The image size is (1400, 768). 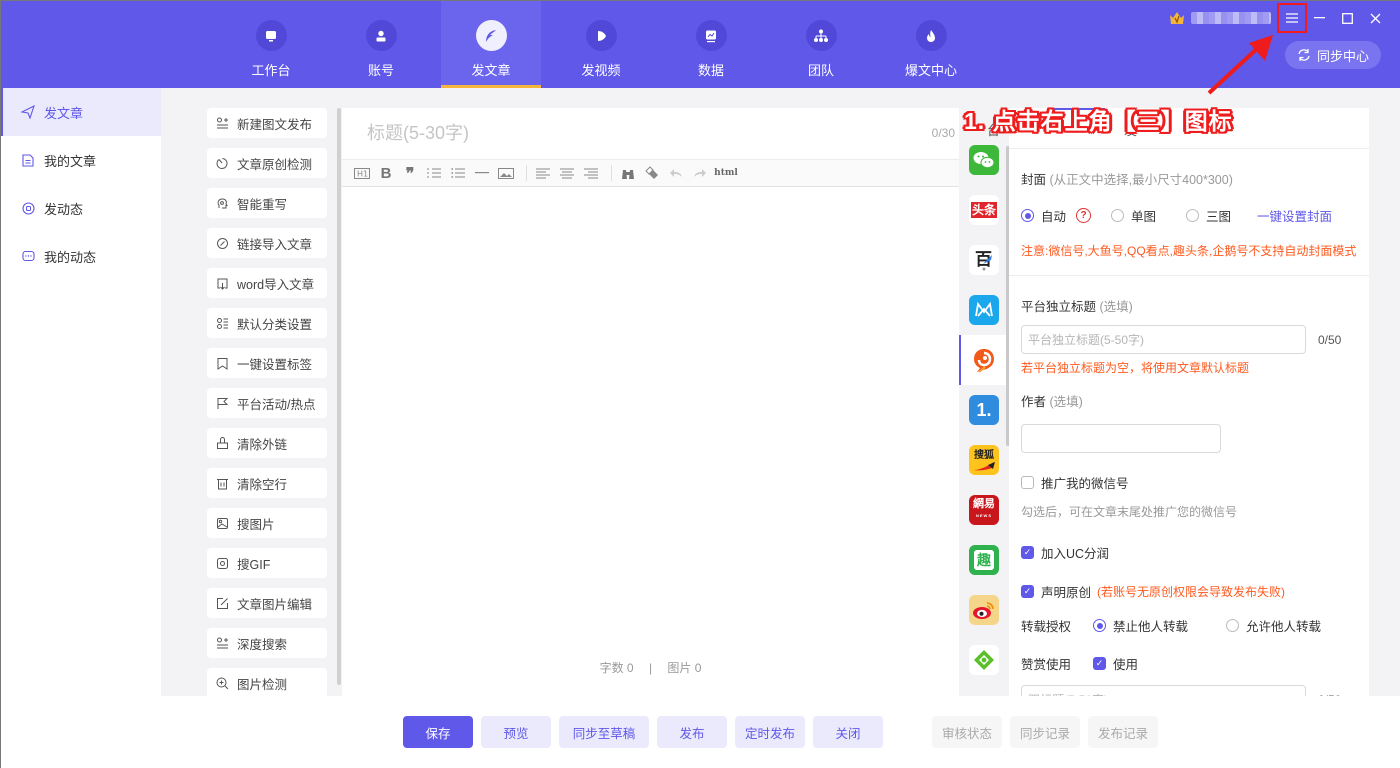 What do you see at coordinates (267, 603) in the screenshot?
I see `tool-edit-article-images: 文章图片编辑` at bounding box center [267, 603].